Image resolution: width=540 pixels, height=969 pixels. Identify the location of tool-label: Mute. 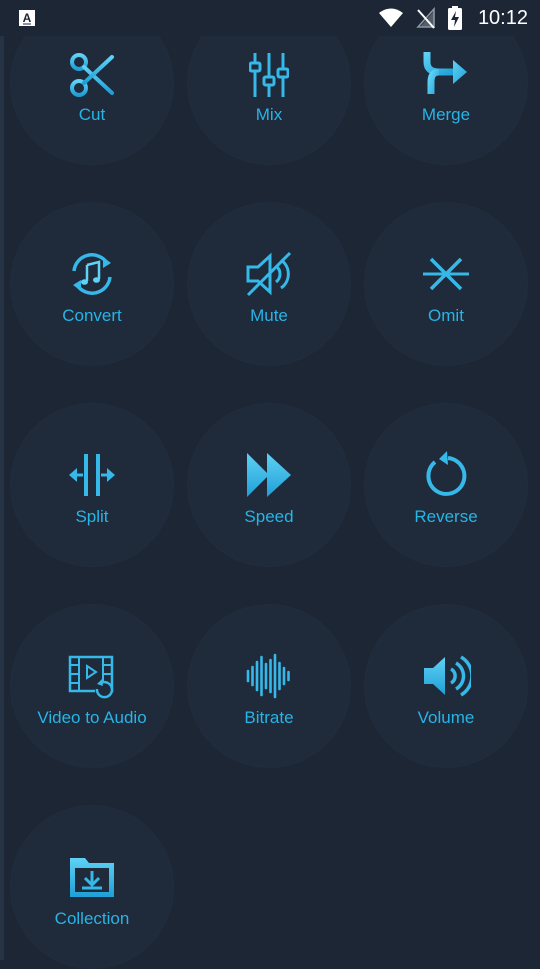
(269, 315).